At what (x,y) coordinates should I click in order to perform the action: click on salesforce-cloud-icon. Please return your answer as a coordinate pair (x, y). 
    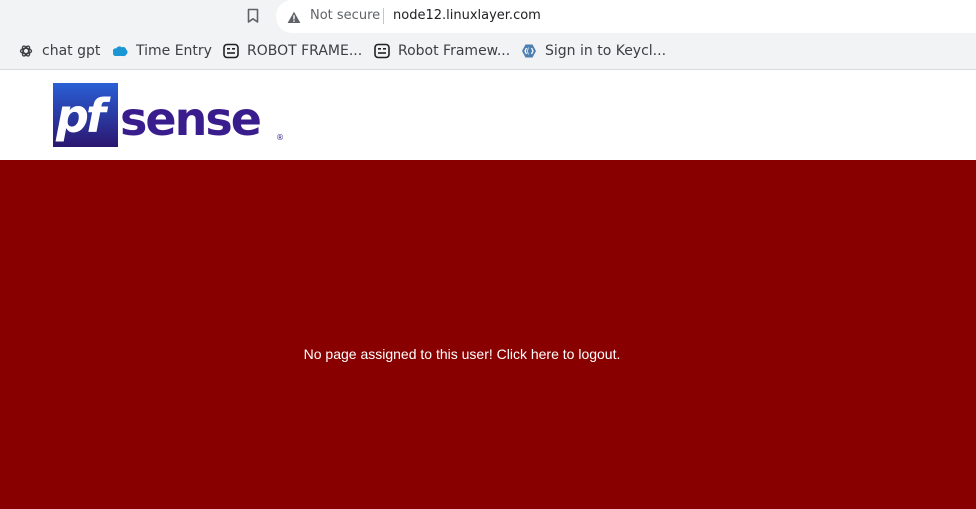
    Looking at the image, I should click on (120, 51).